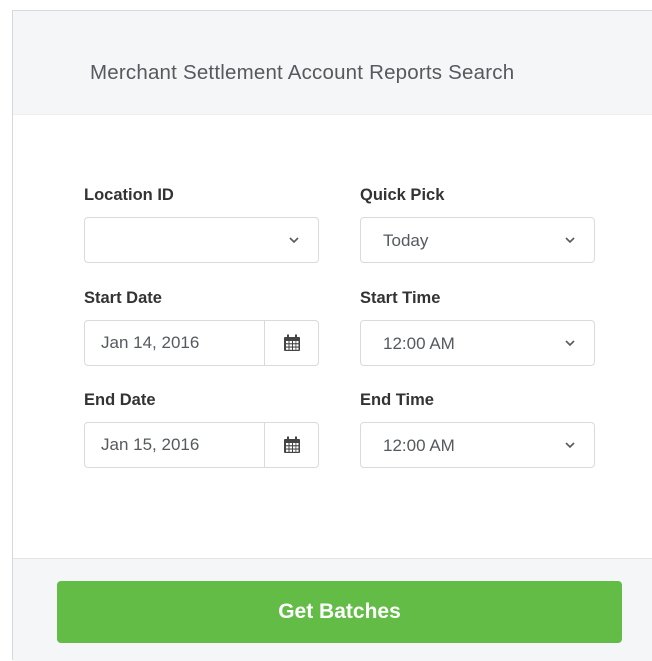 This screenshot has width=652, height=661. I want to click on start-date-picker-button, so click(291, 343).